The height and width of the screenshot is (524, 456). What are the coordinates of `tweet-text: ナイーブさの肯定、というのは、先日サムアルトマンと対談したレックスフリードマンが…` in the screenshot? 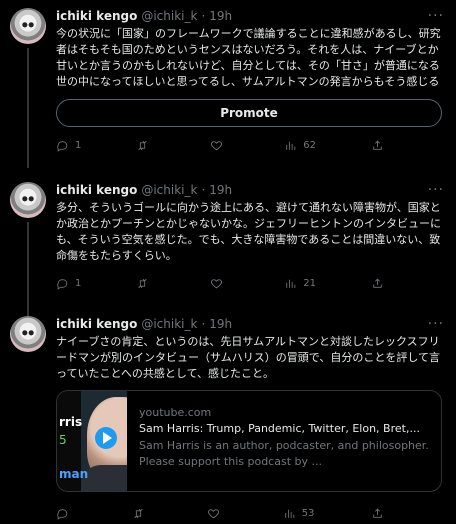 It's located at (248, 357).